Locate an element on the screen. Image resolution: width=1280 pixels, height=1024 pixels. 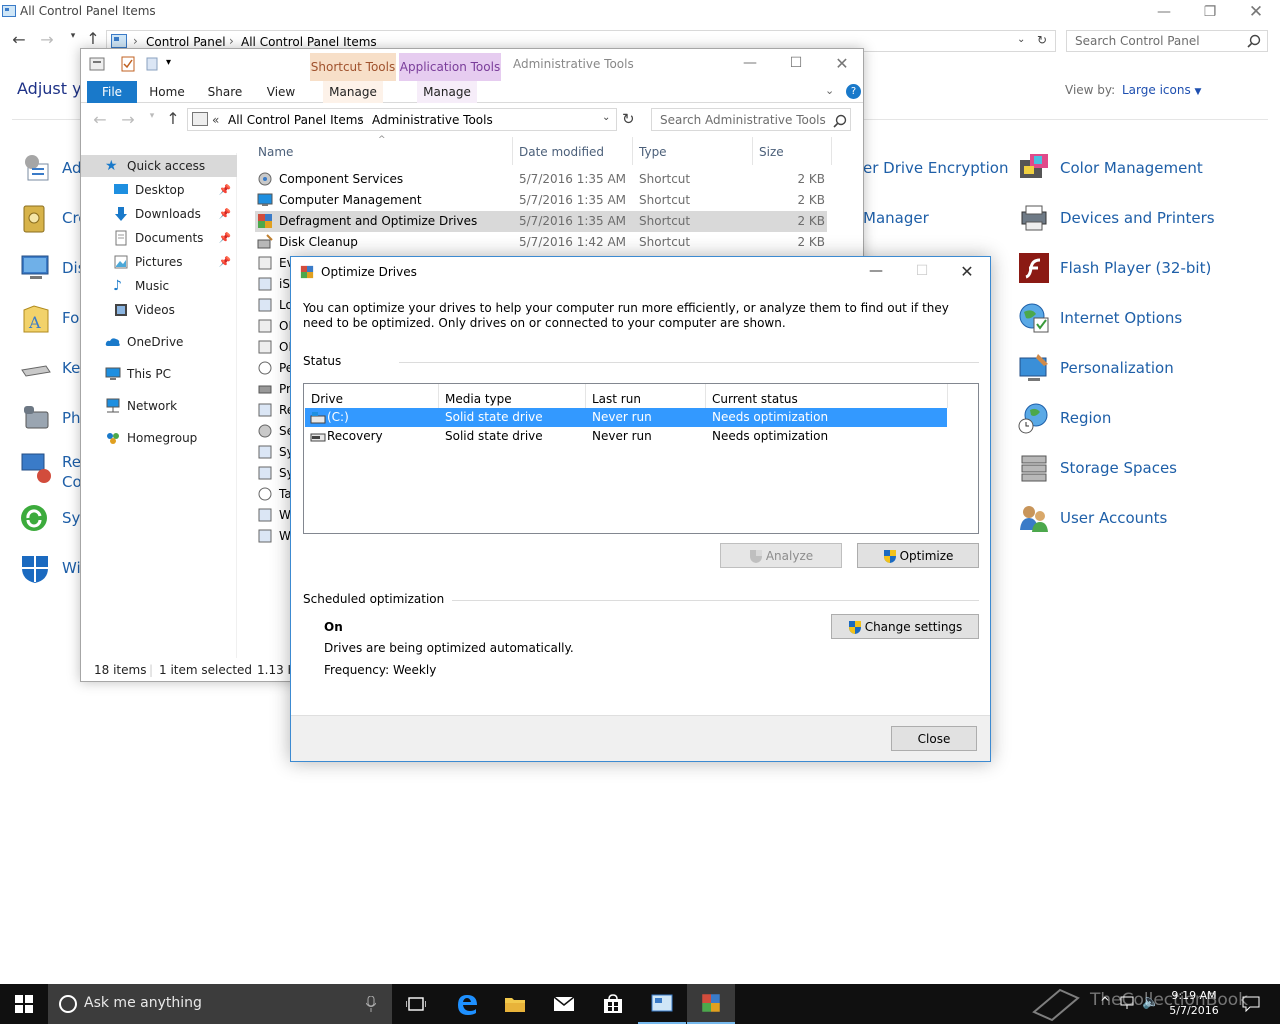
nav-quick-access: ★ Quick access is located at coordinates (159, 166).